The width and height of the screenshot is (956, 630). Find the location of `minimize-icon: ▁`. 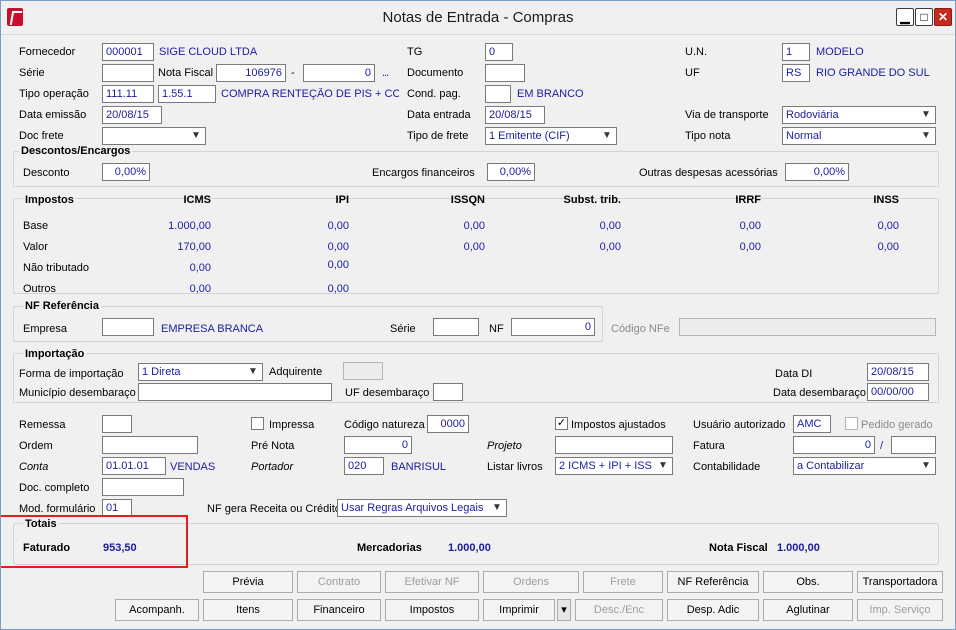

minimize-icon: ▁ is located at coordinates (905, 17).